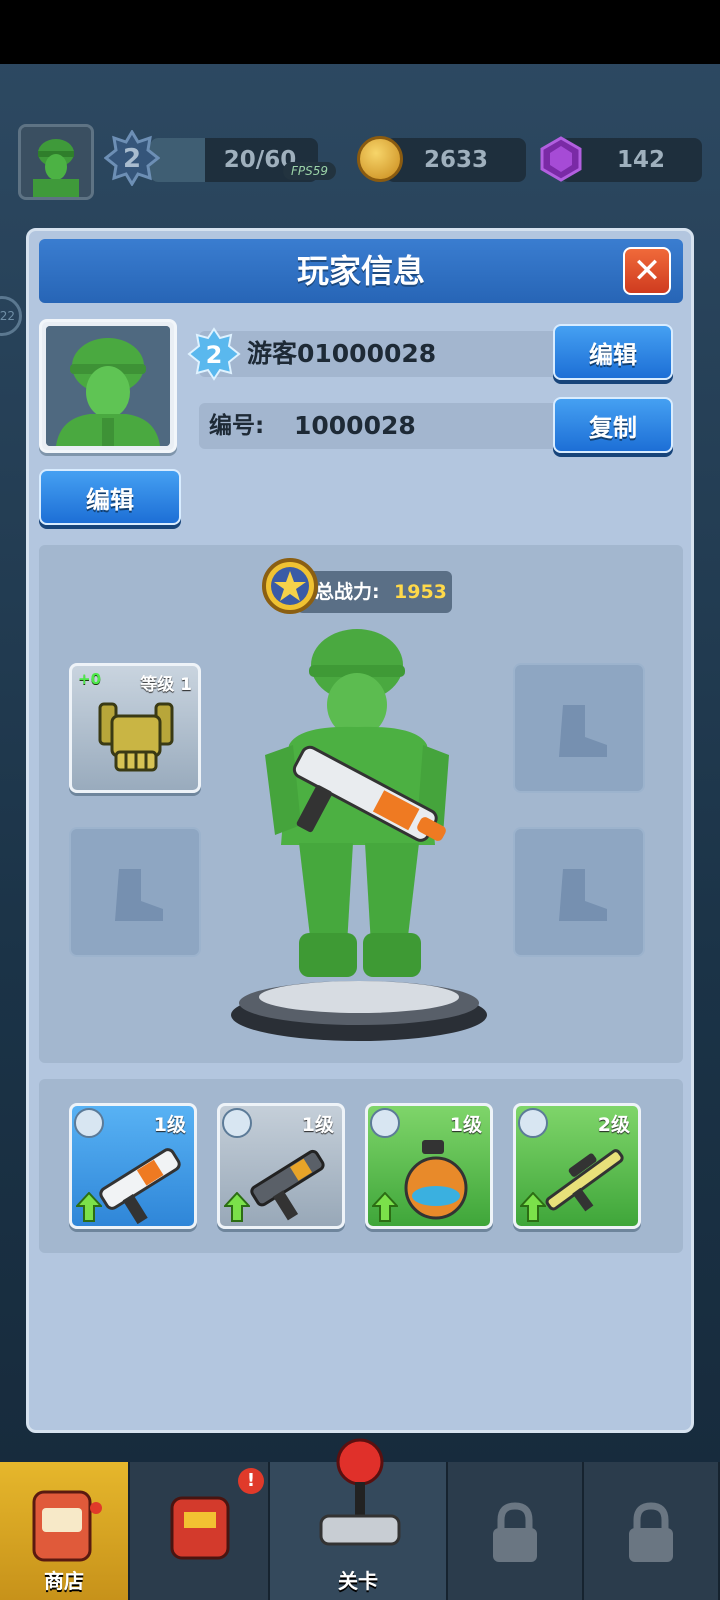 The width and height of the screenshot is (720, 1600). Describe the element at coordinates (136, 737) in the screenshot. I see `glove-icon` at that location.